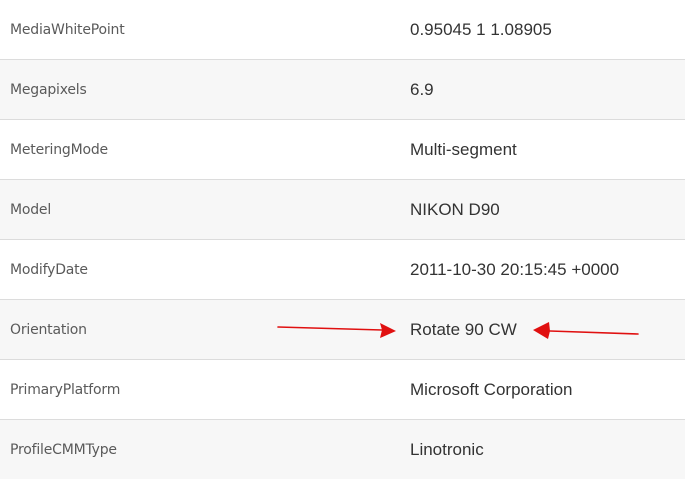 The image size is (685, 479). What do you see at coordinates (59, 149) in the screenshot?
I see `row-key: MeteringMode` at bounding box center [59, 149].